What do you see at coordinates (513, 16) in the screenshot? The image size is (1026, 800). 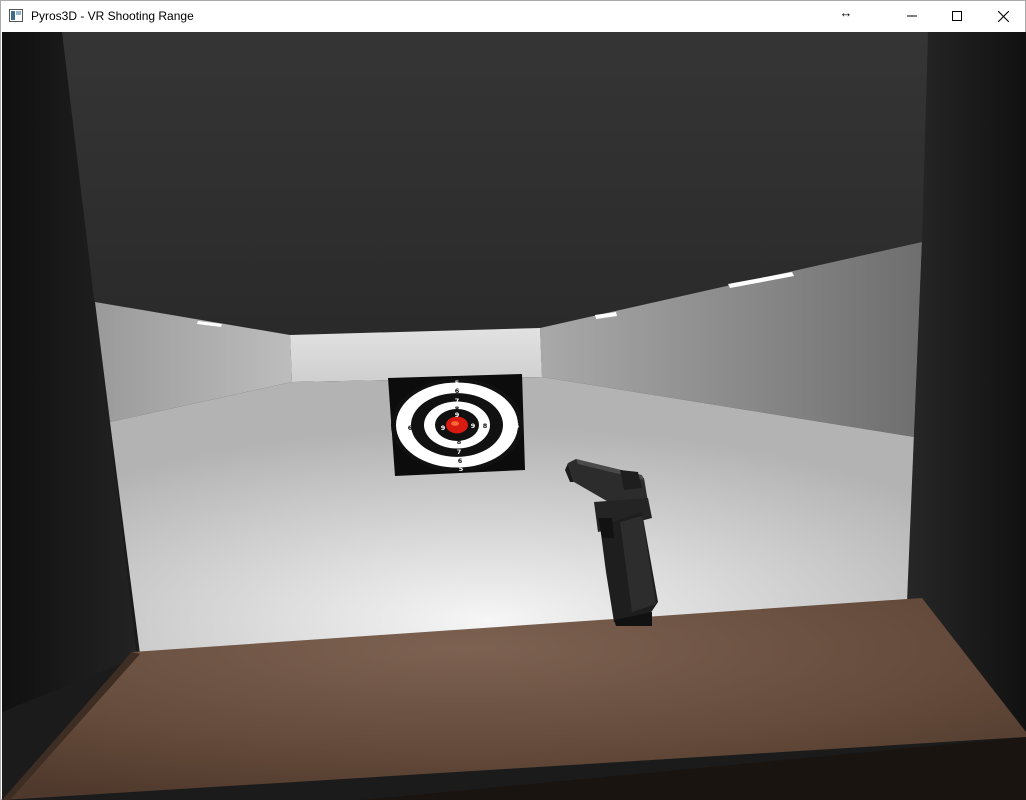 I see `title-bar: Pyros3D - VR Shooting Range ↔` at bounding box center [513, 16].